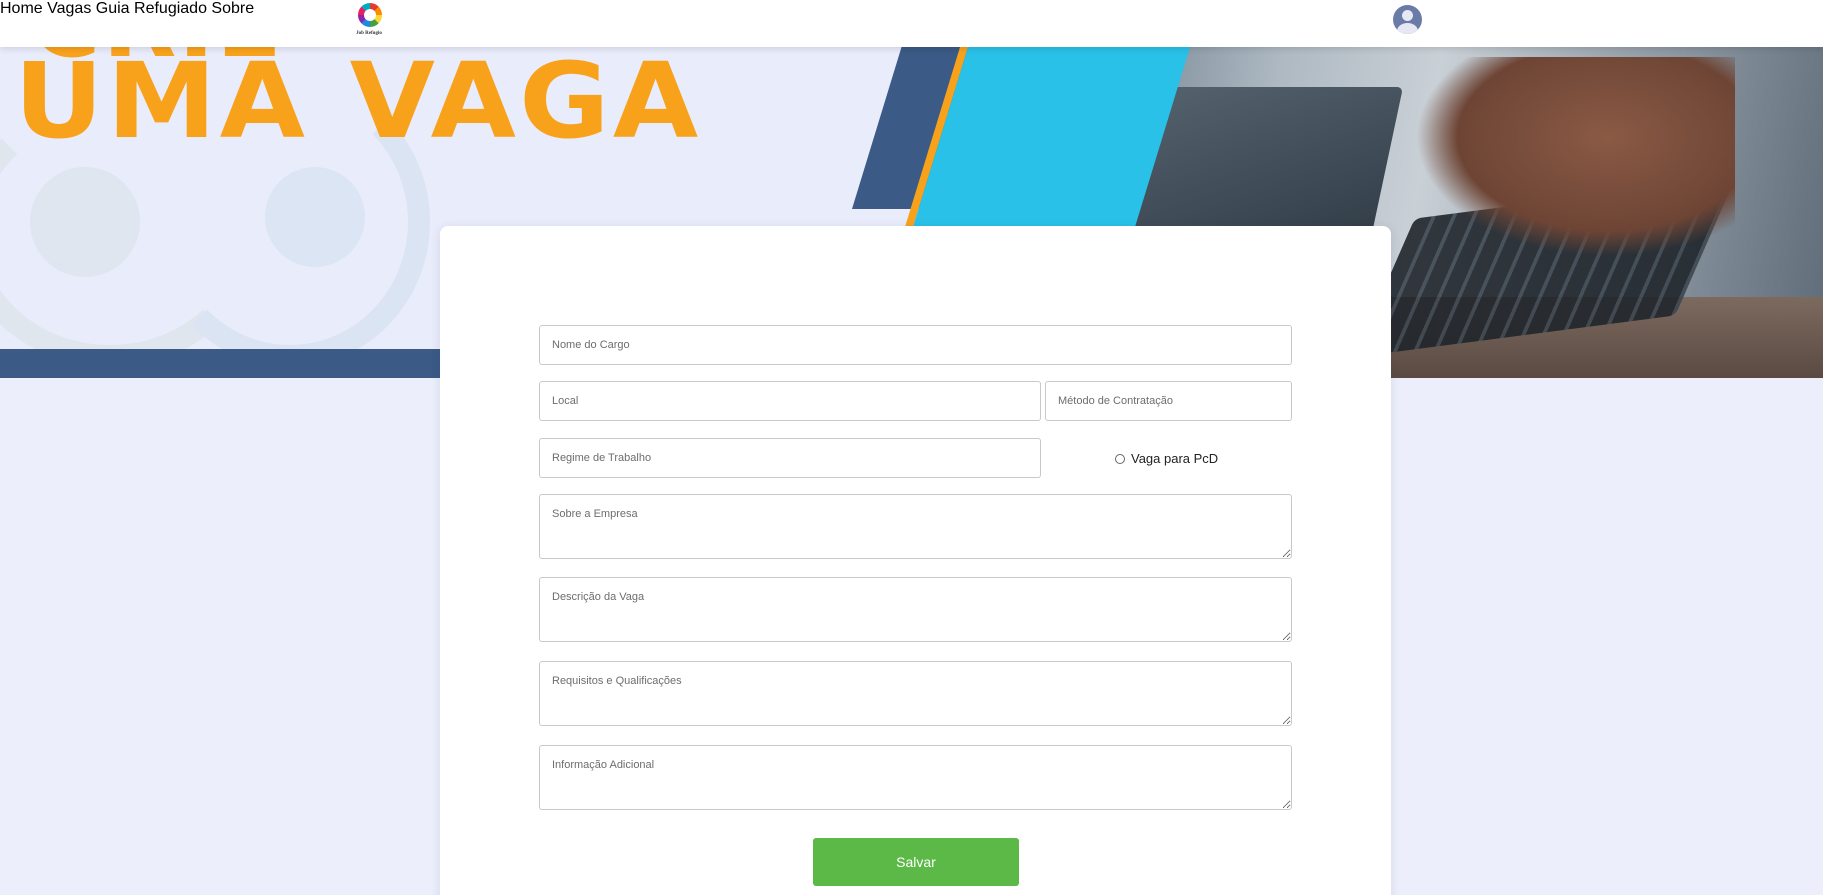  I want to click on pcd-label: Vaga para PcD, so click(1175, 458).